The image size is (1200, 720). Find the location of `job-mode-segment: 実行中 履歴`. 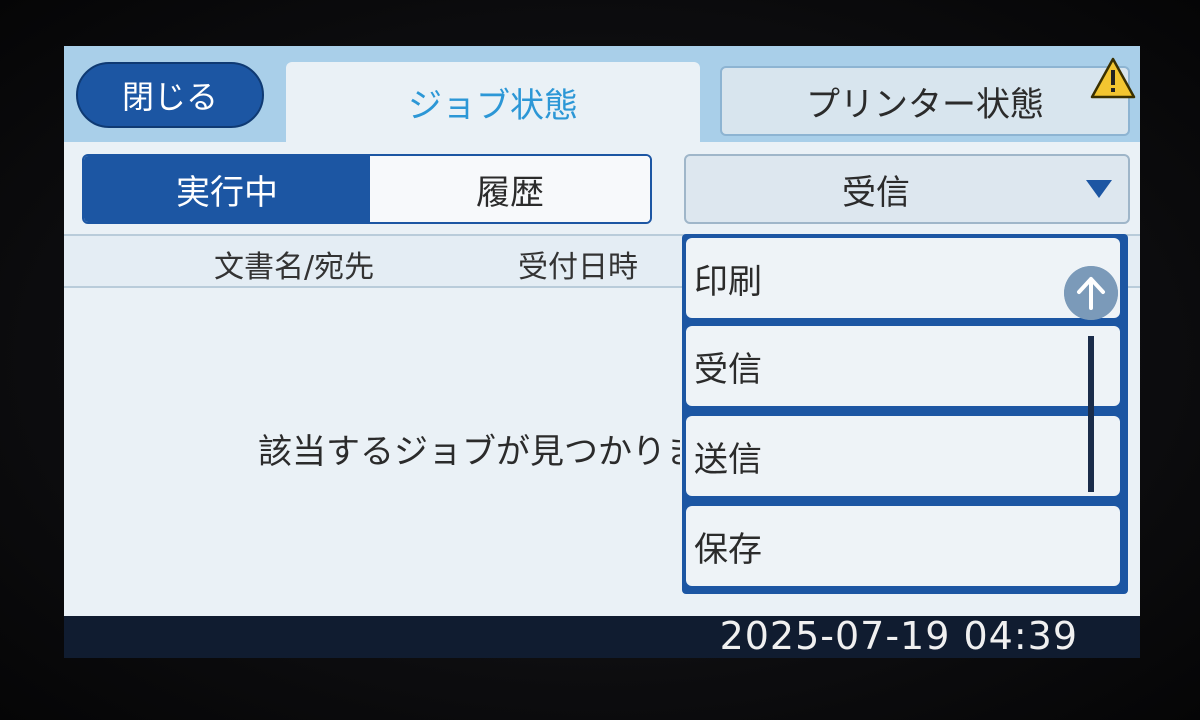

job-mode-segment: 実行中 履歴 is located at coordinates (367, 189).